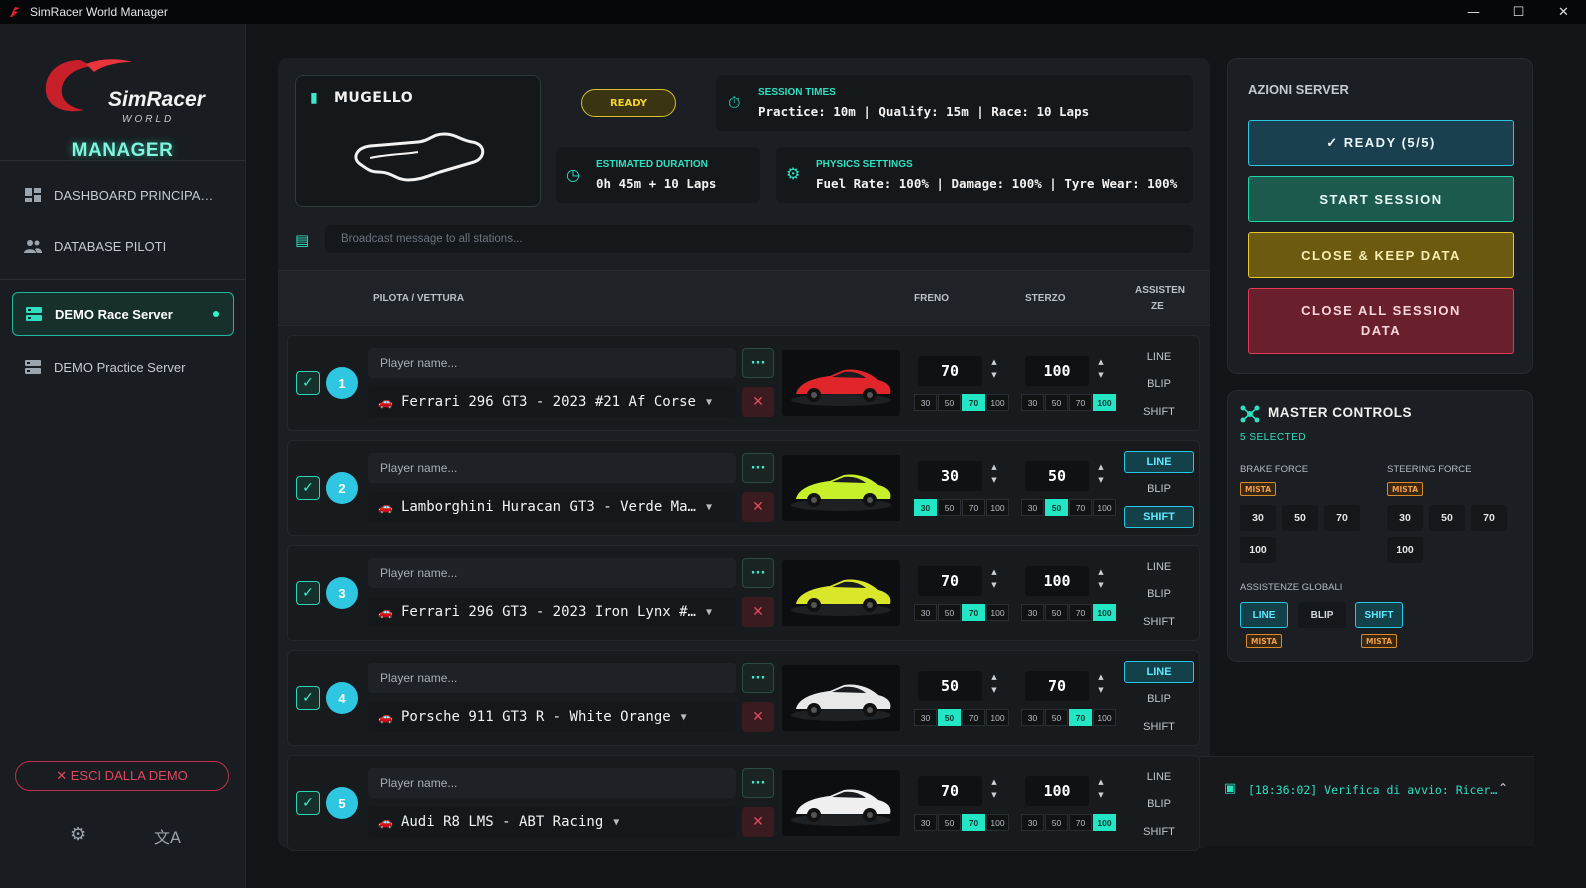  I want to click on close-window-button: ✕, so click(1563, 12).